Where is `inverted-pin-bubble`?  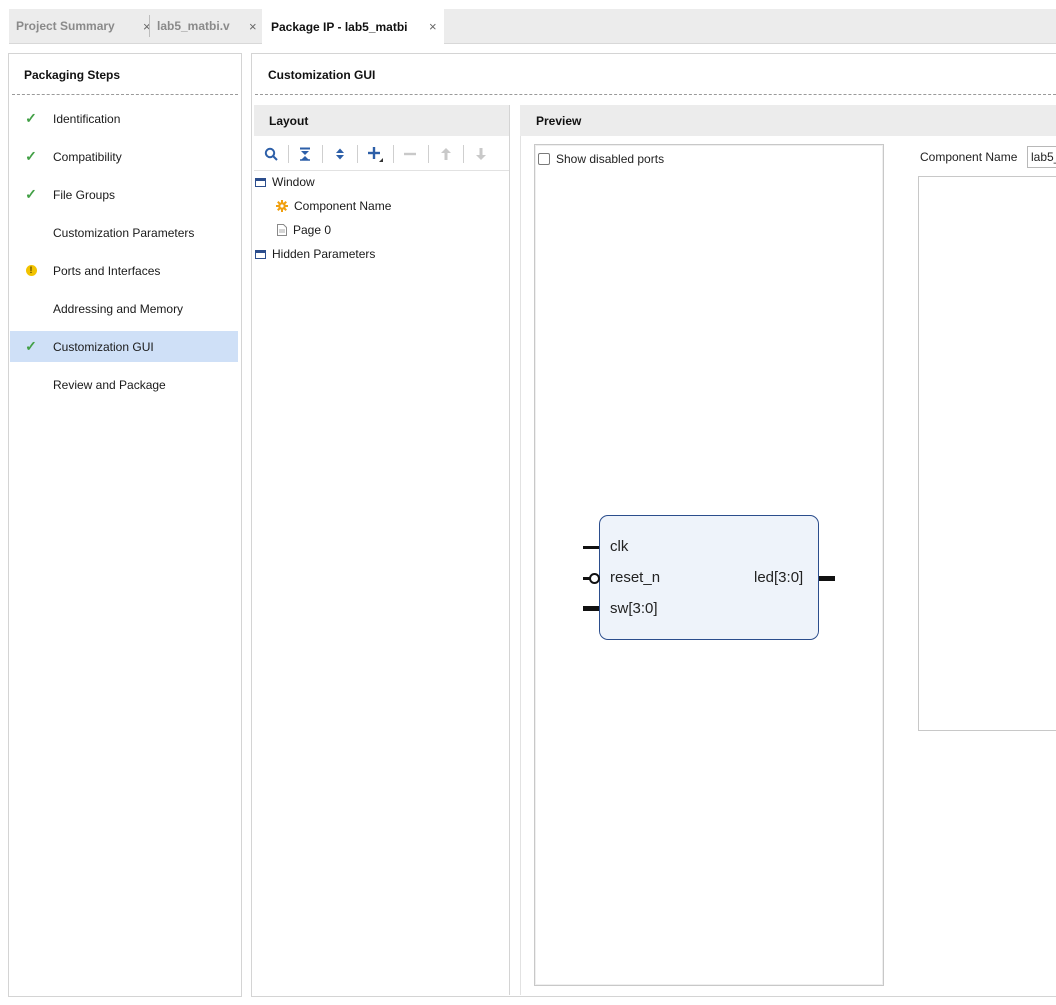
inverted-pin-bubble is located at coordinates (594, 578).